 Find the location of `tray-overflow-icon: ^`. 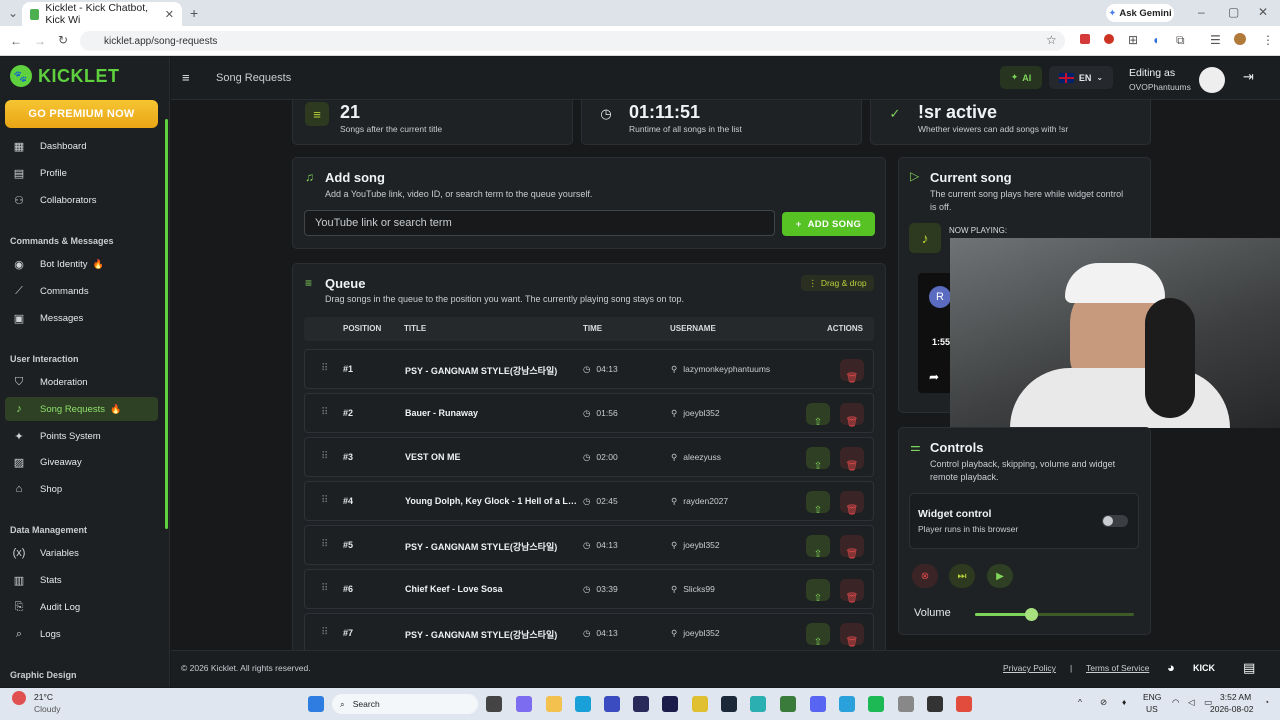

tray-overflow-icon: ^ is located at coordinates (1080, 702).